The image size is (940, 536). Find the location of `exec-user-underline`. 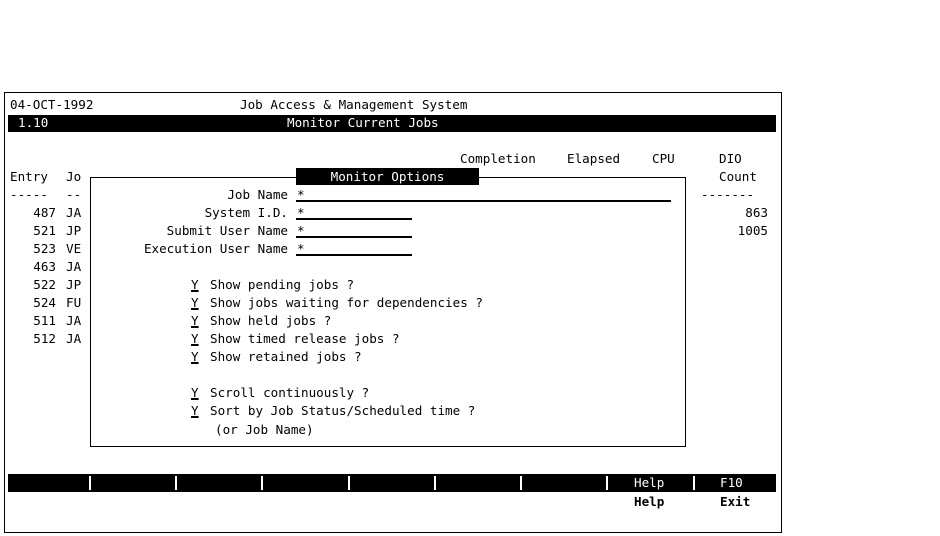

exec-user-underline is located at coordinates (354, 255).